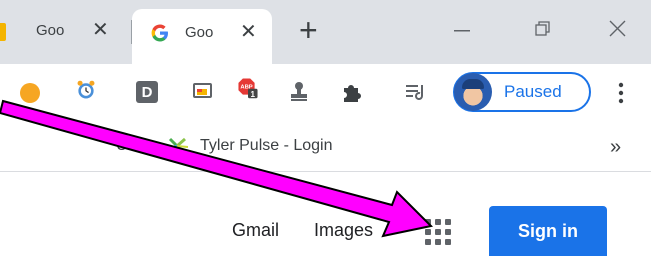 The height and width of the screenshot is (256, 651). I want to click on pinwheel-icon, so click(178, 146).